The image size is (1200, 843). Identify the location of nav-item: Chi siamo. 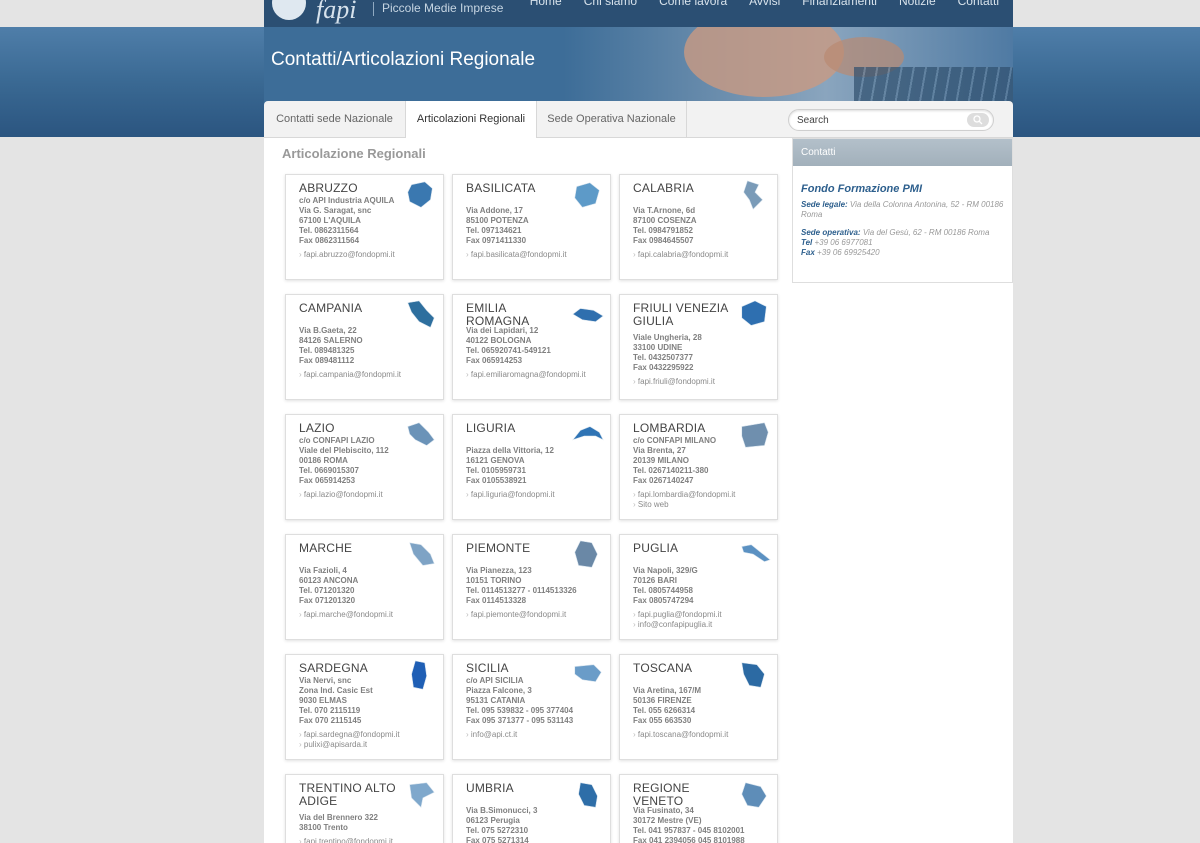
(610, 4).